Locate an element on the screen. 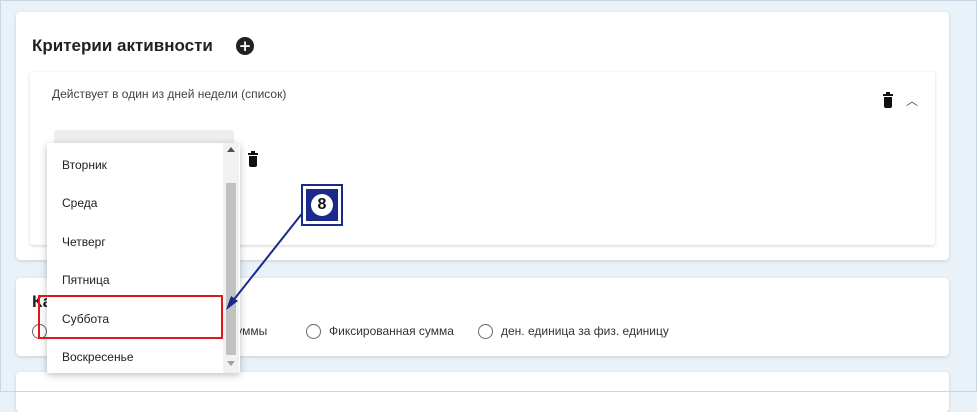  step-number: 8 is located at coordinates (322, 205).